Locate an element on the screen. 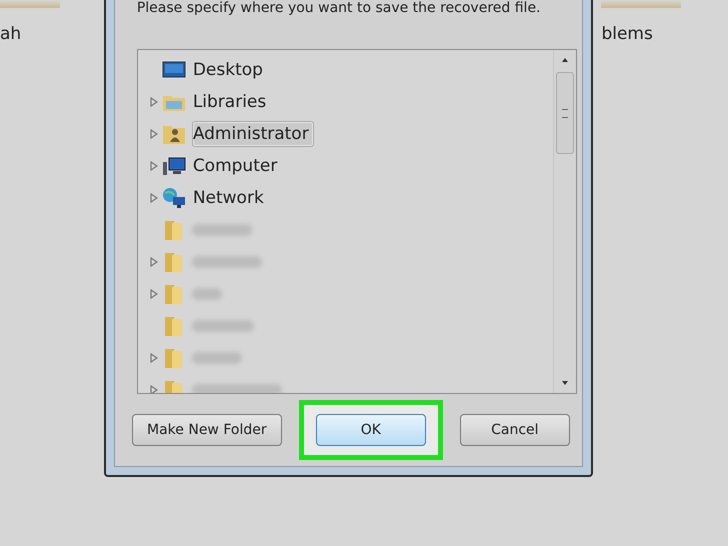 The width and height of the screenshot is (728, 546). tree-item: Network is located at coordinates (230, 198).